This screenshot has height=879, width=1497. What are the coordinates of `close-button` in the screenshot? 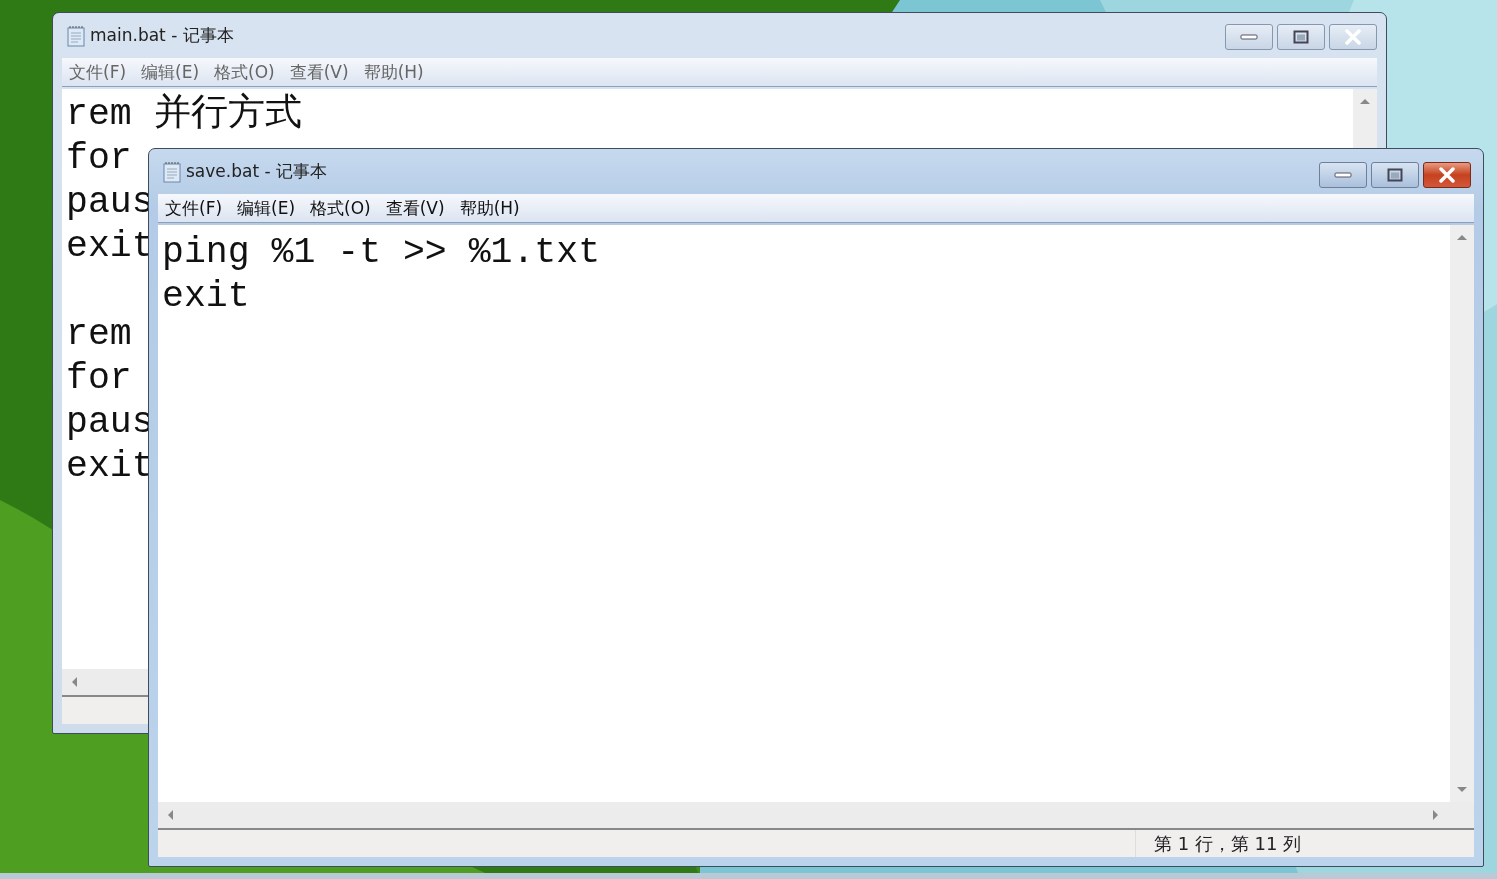 It's located at (1447, 175).